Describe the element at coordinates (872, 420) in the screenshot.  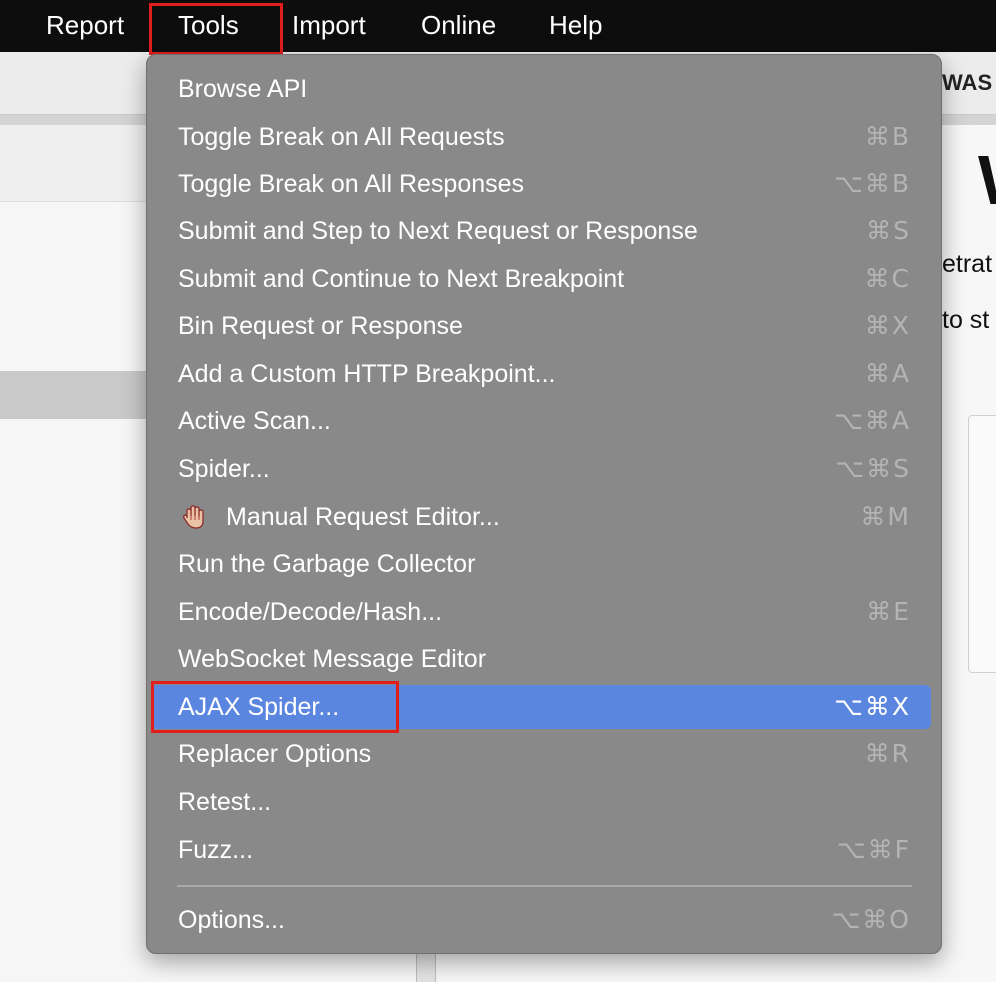
I see `menu-item-shortcut: ⌥⌘A` at that location.